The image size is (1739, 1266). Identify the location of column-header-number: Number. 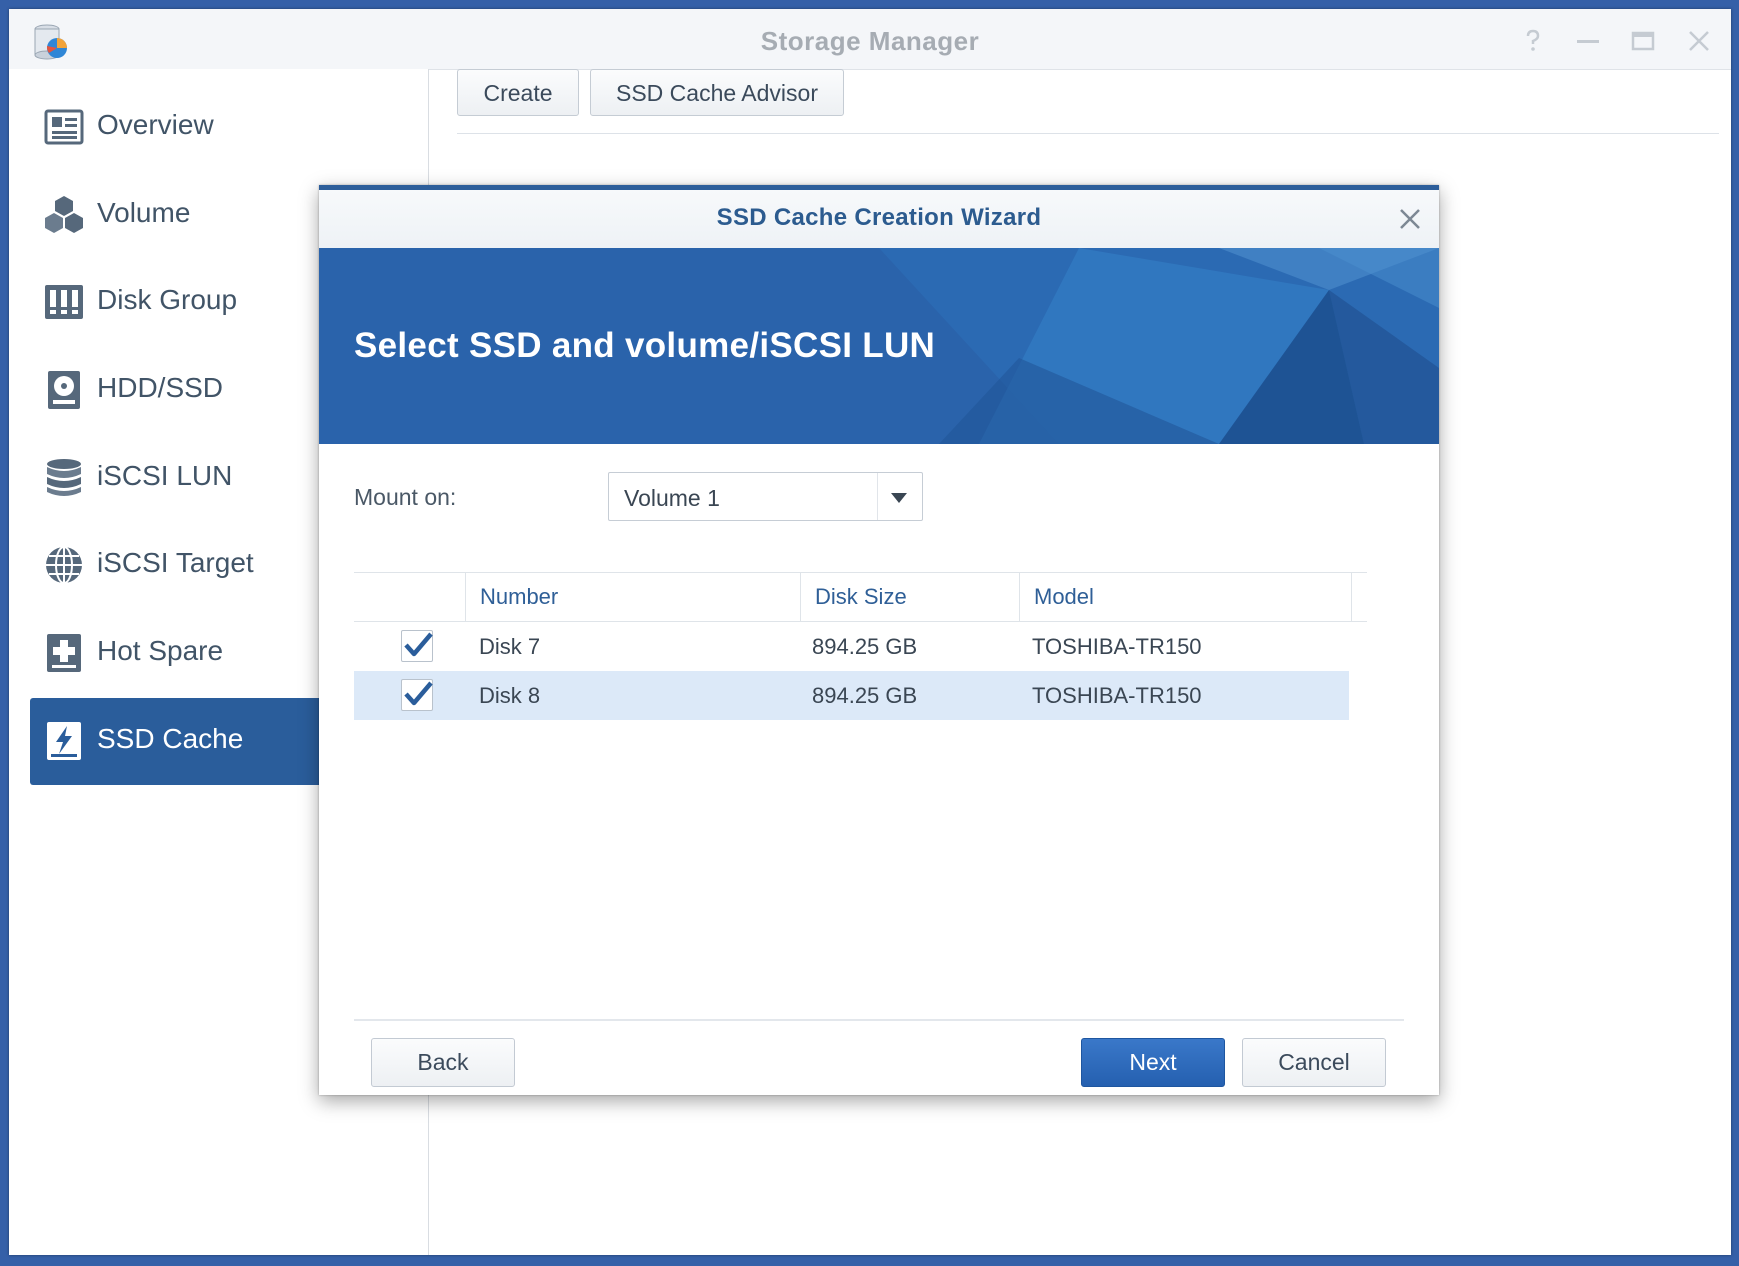
(632, 597).